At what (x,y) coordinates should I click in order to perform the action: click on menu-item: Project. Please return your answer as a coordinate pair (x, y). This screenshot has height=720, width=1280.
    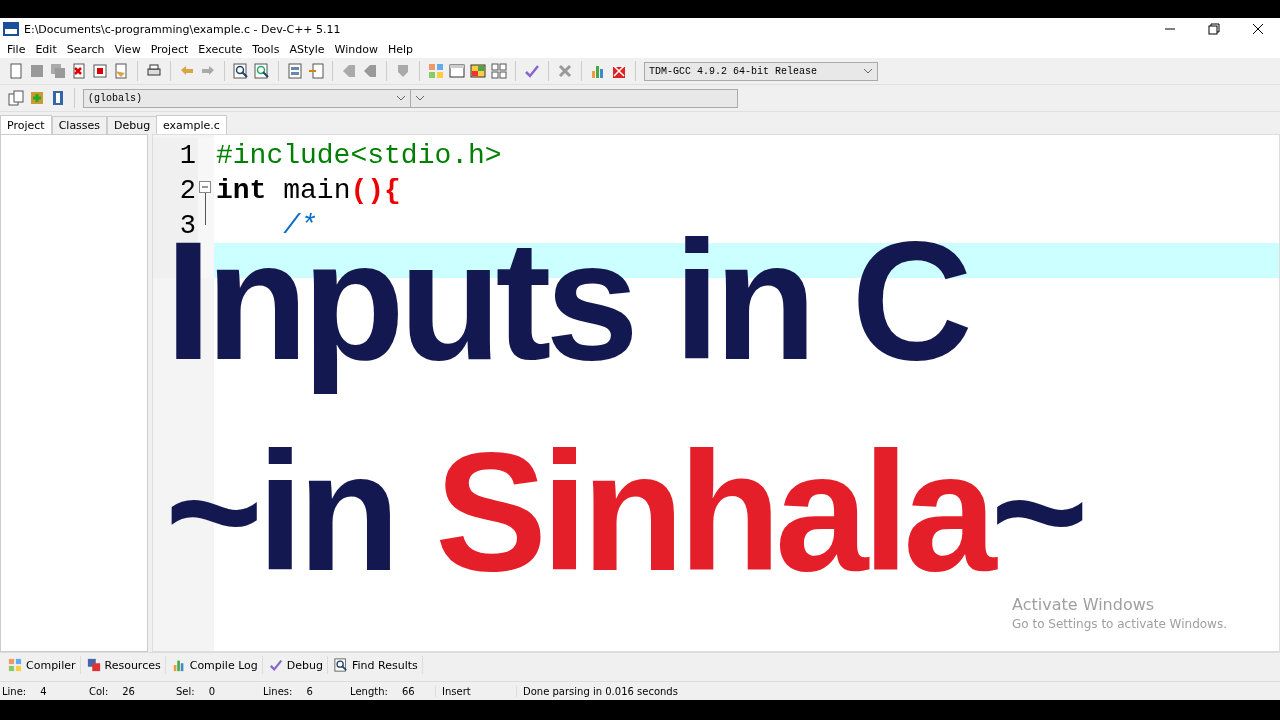
    Looking at the image, I should click on (169, 49).